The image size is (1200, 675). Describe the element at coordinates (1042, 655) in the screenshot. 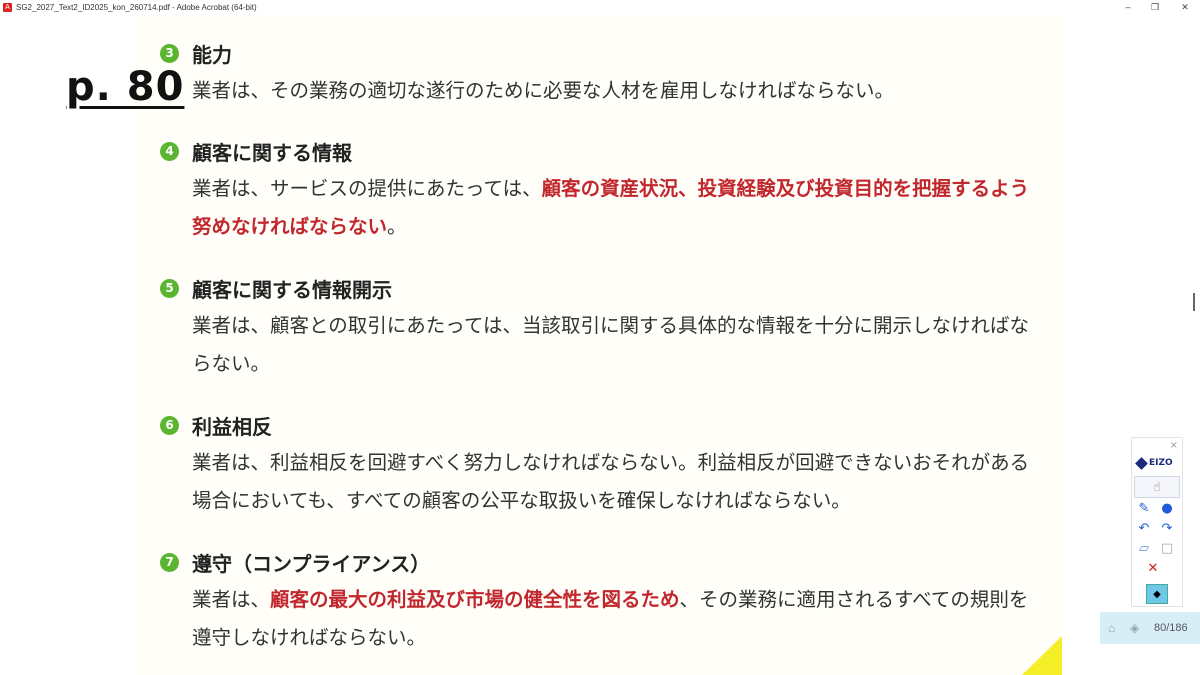

I see `corner-triangle` at that location.